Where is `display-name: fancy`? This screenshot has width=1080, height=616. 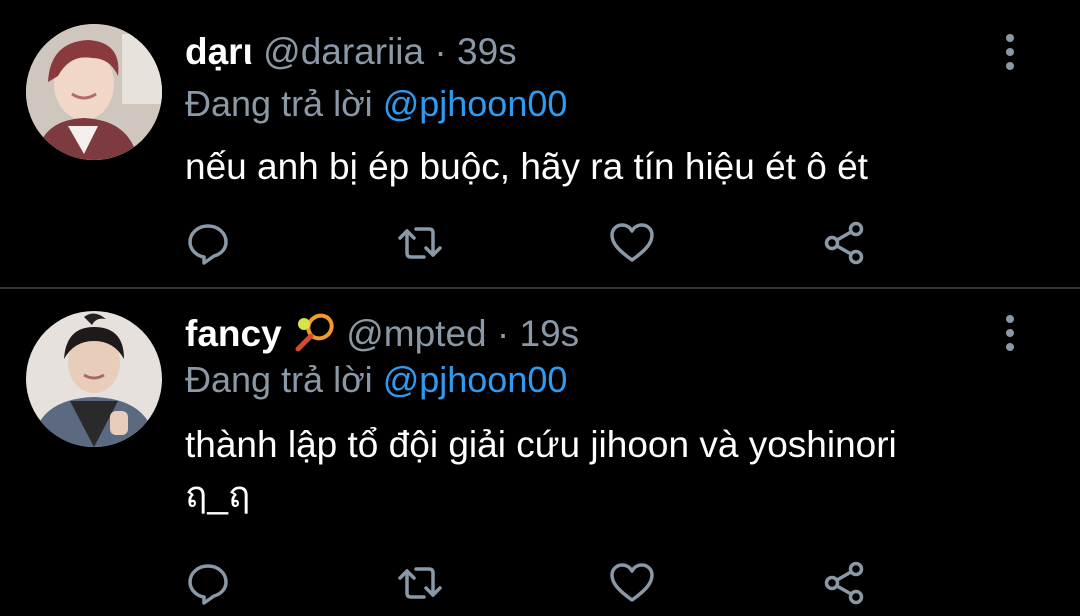 display-name: fancy is located at coordinates (233, 333).